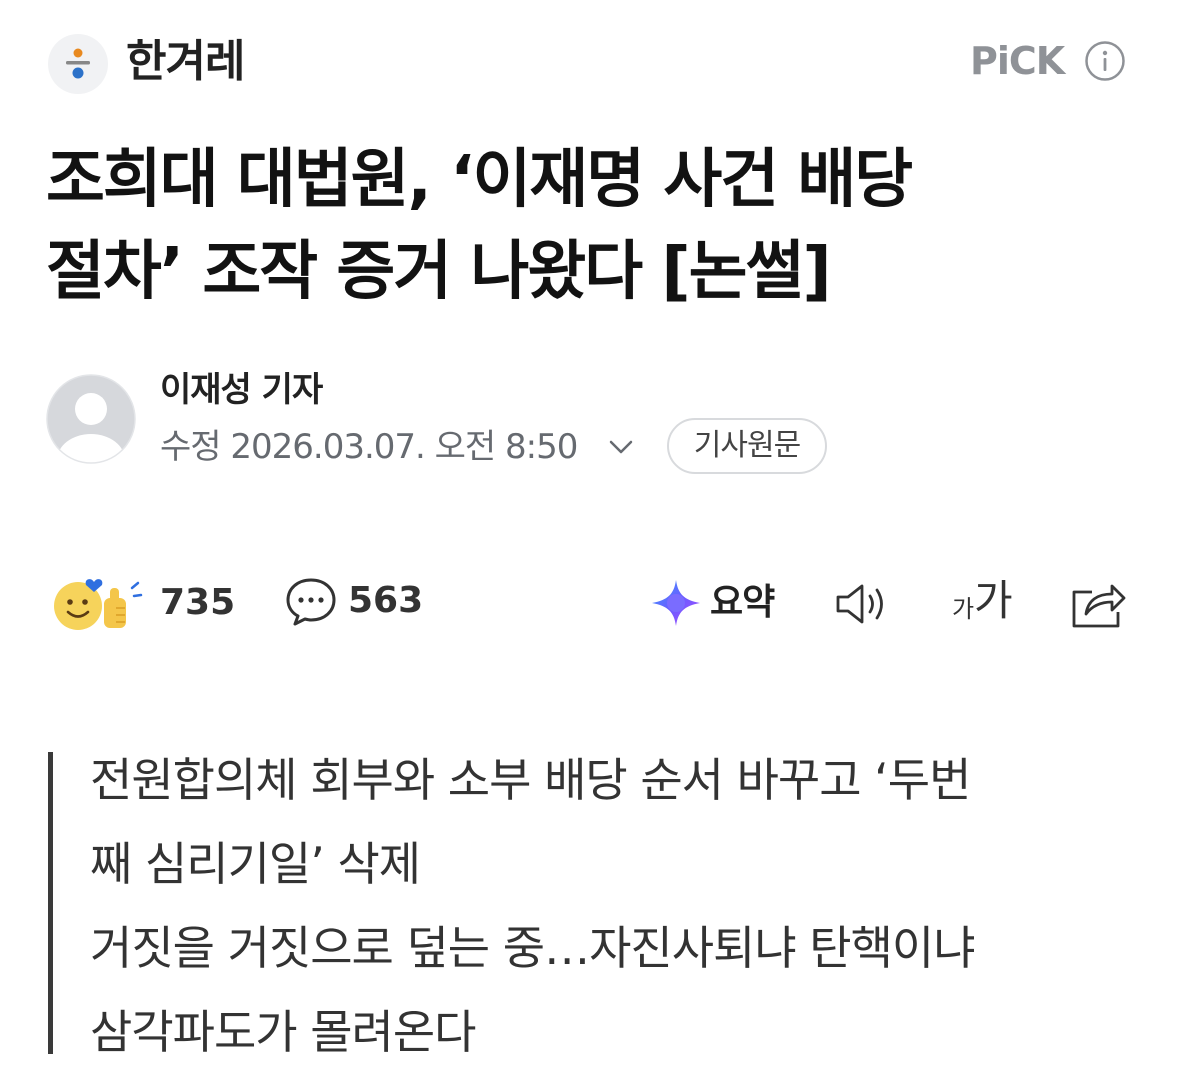 The width and height of the screenshot is (1179, 1078). Describe the element at coordinates (1017, 61) in the screenshot. I see `pick-badge: PiCK` at that location.